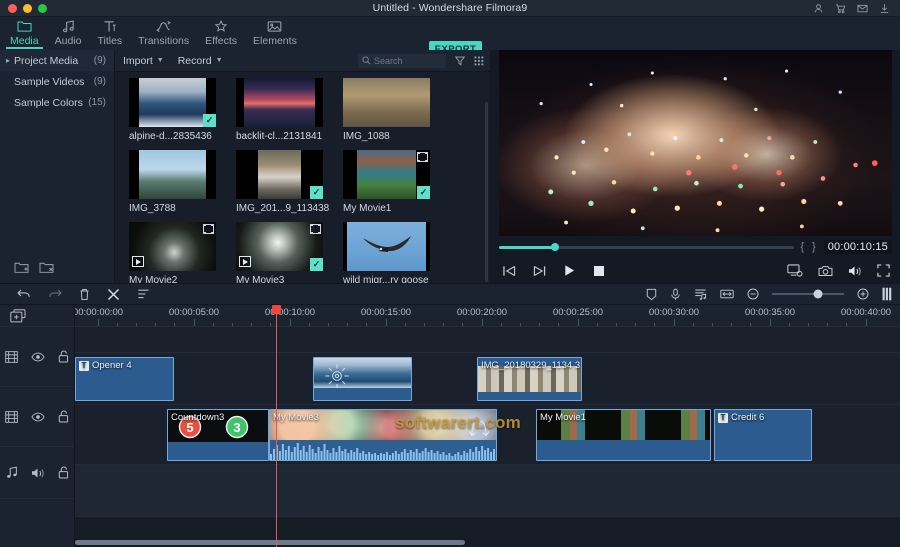  Describe the element at coordinates (163, 26) in the screenshot. I see `transitions-icon` at that location.